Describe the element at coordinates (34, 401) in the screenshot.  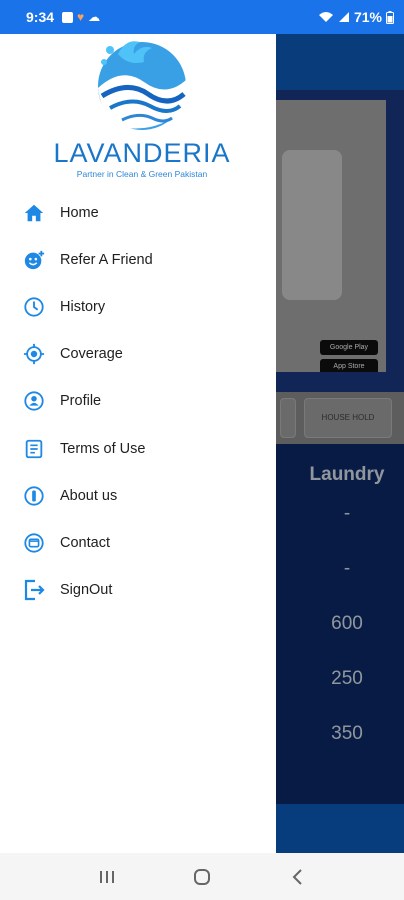
I see `profile-icon` at that location.